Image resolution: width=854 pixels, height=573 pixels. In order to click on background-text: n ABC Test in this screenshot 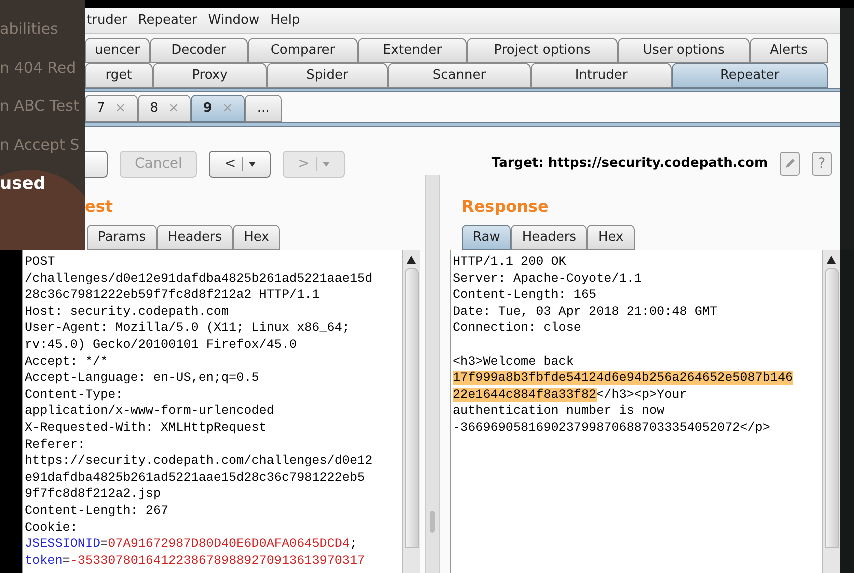, I will do `click(40, 106)`.